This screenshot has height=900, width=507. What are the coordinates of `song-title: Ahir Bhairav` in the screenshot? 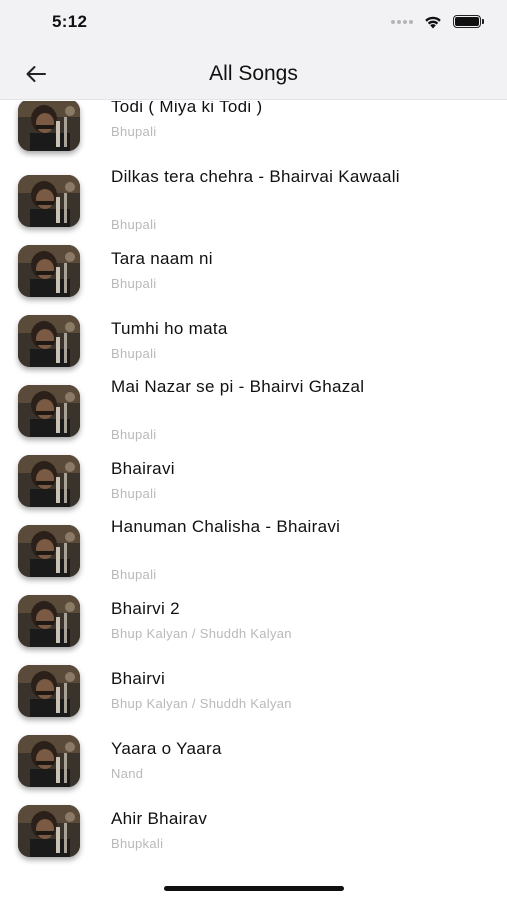 It's located at (159, 818).